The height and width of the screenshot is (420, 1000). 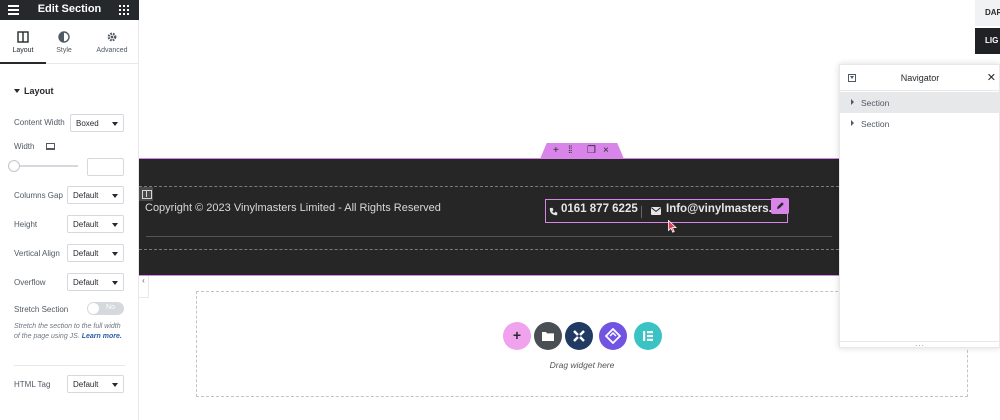 I want to click on edit-widget-button, so click(x=780, y=206).